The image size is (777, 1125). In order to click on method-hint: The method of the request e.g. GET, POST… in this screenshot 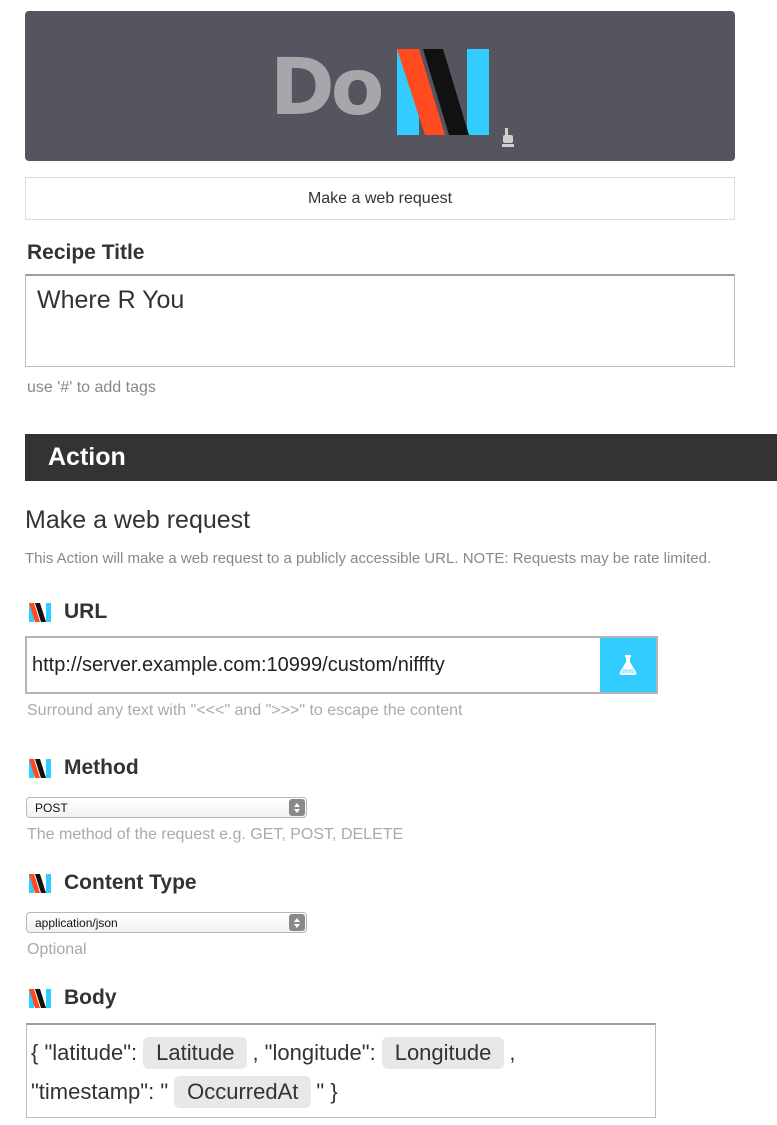, I will do `click(215, 834)`.